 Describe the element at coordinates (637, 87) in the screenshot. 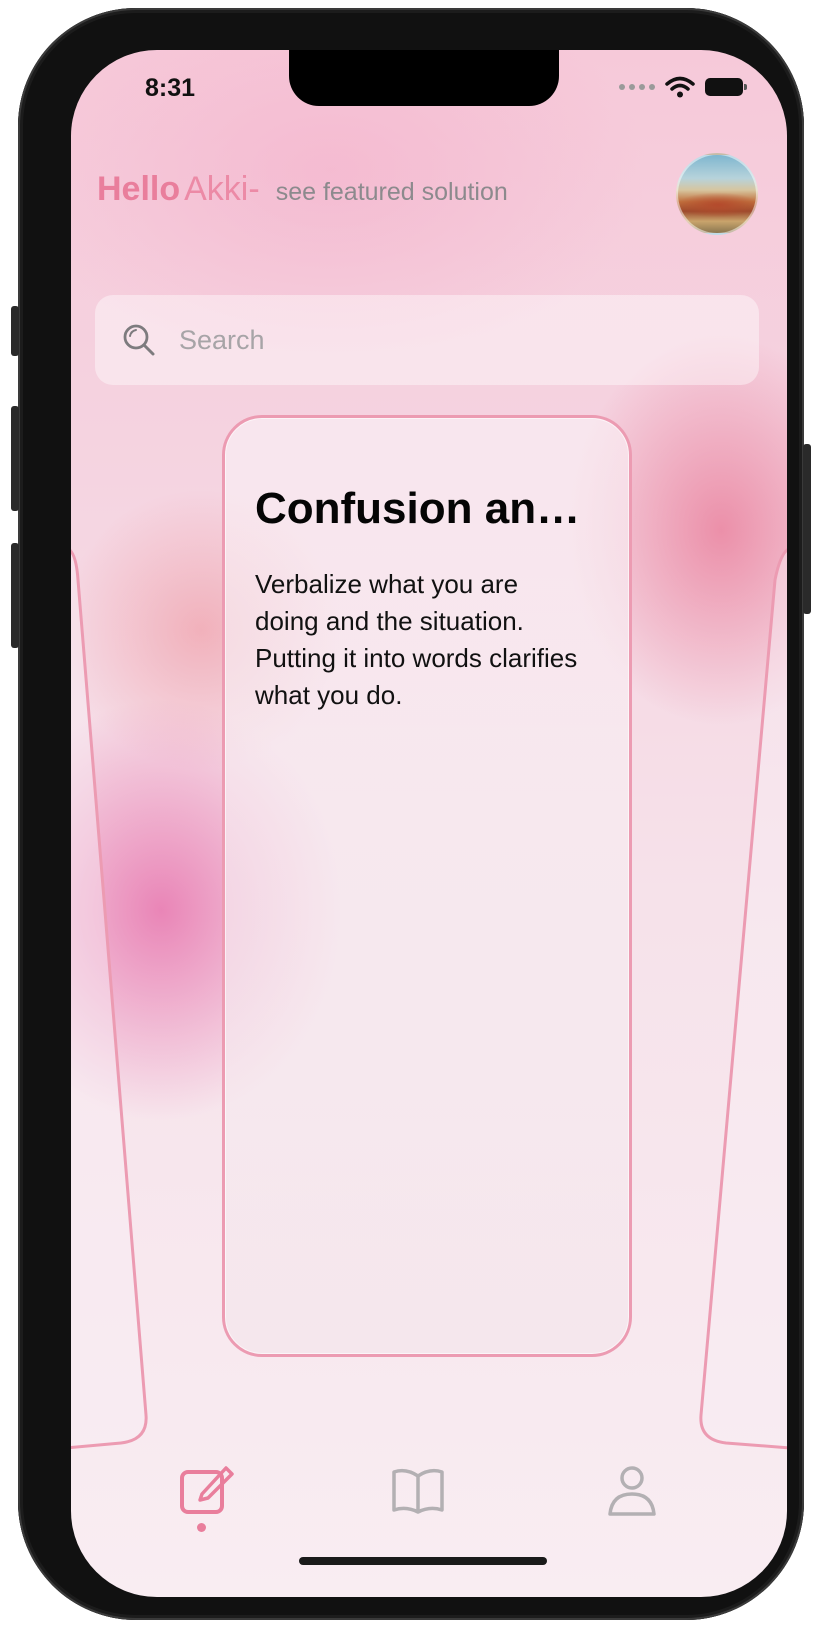

I see `signal-dots-icon` at that location.